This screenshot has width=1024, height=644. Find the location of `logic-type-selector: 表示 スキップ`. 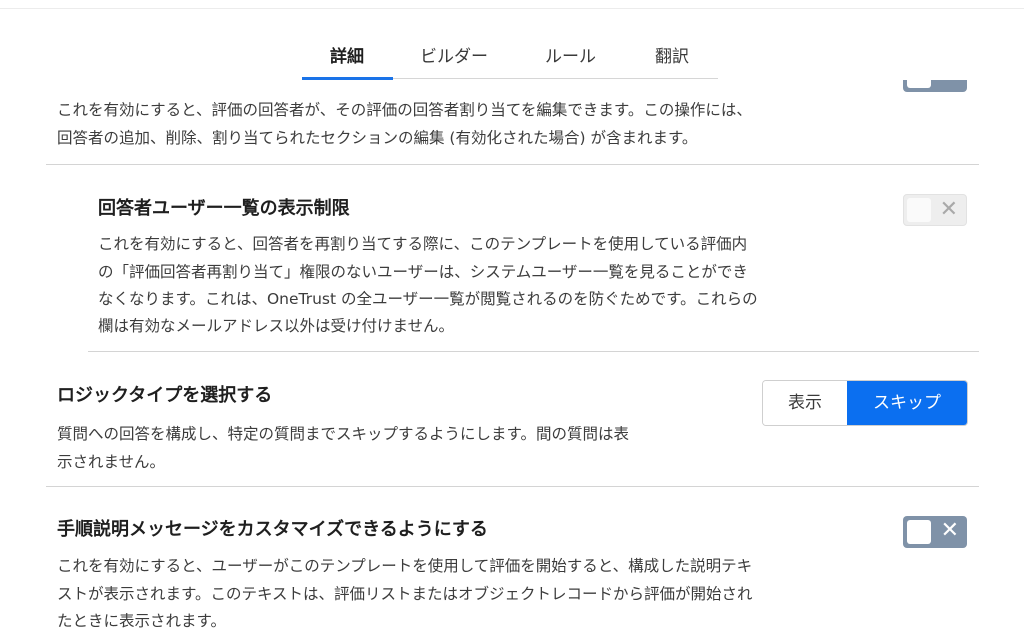

logic-type-selector: 表示 スキップ is located at coordinates (865, 403).